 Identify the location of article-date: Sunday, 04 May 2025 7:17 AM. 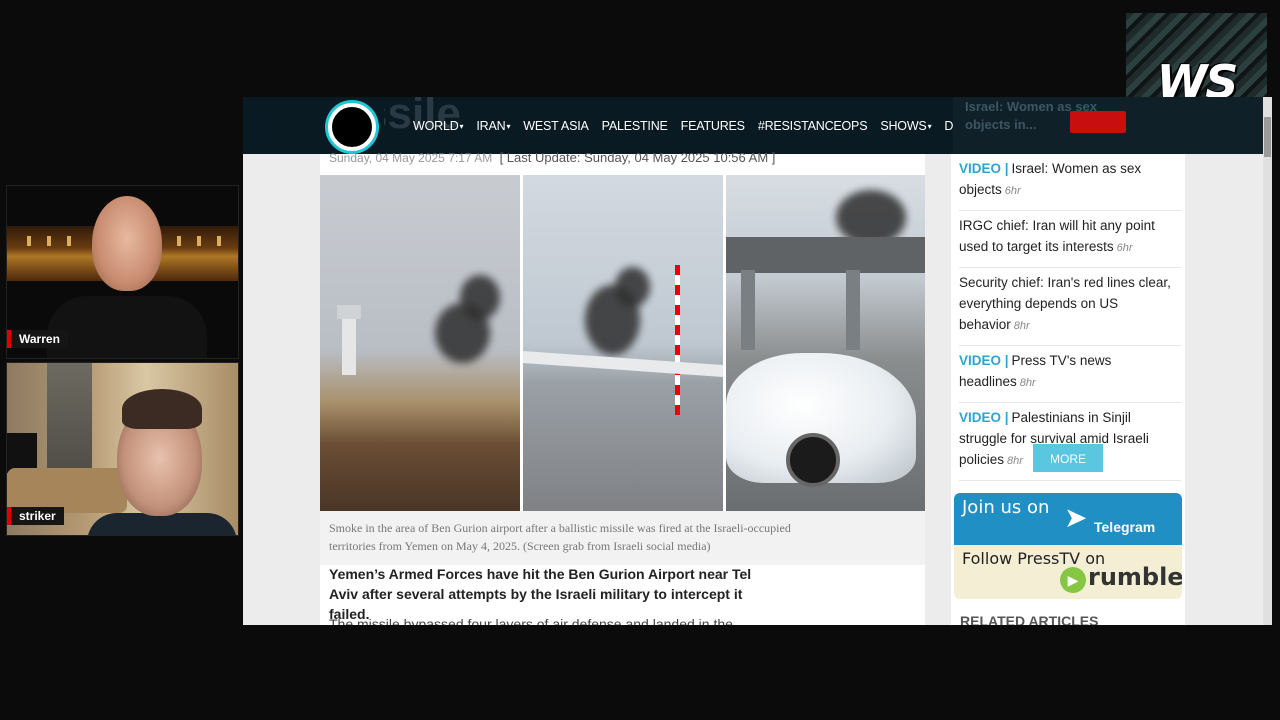
(411, 158).